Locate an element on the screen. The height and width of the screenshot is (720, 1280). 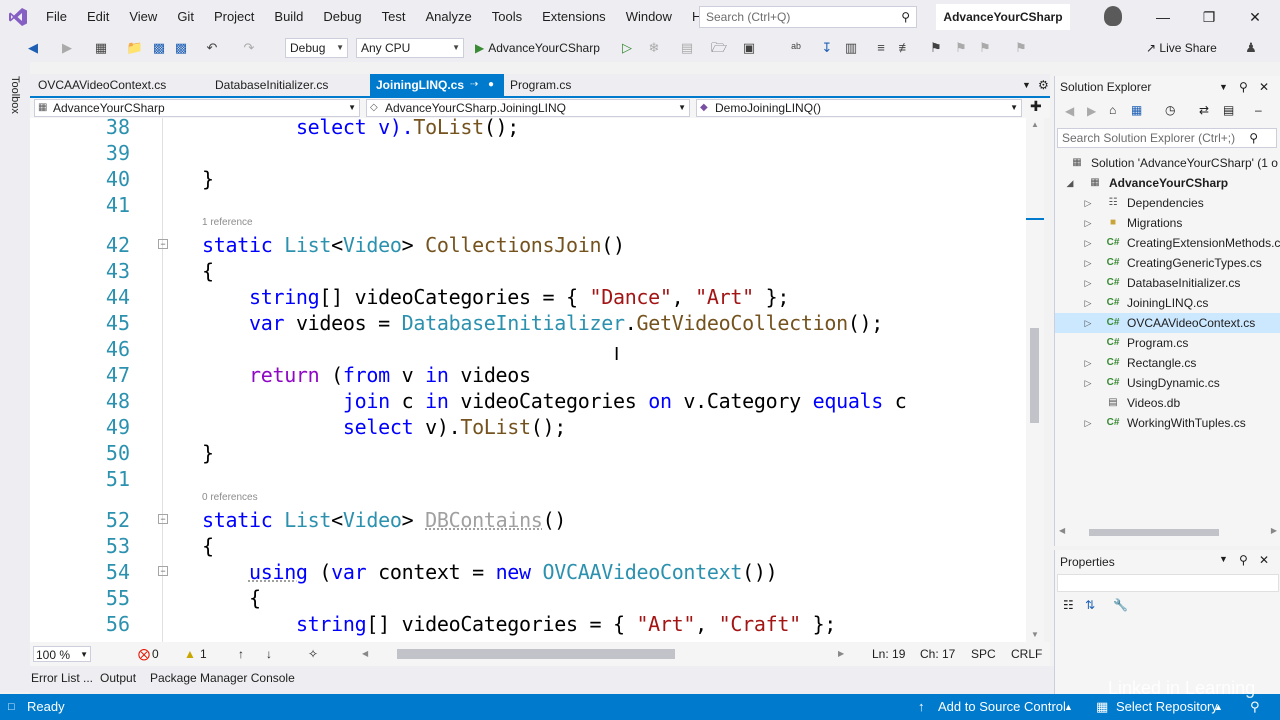
scroll-left-icon: ◀ is located at coordinates (1062, 530).